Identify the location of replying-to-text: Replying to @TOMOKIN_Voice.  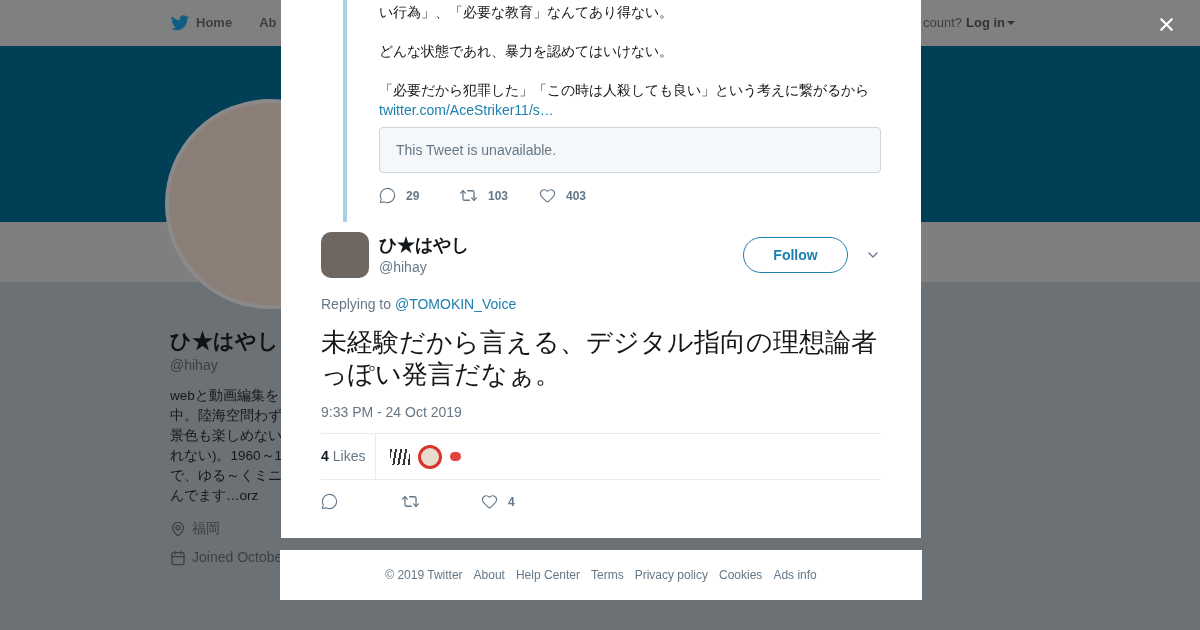
(419, 304).